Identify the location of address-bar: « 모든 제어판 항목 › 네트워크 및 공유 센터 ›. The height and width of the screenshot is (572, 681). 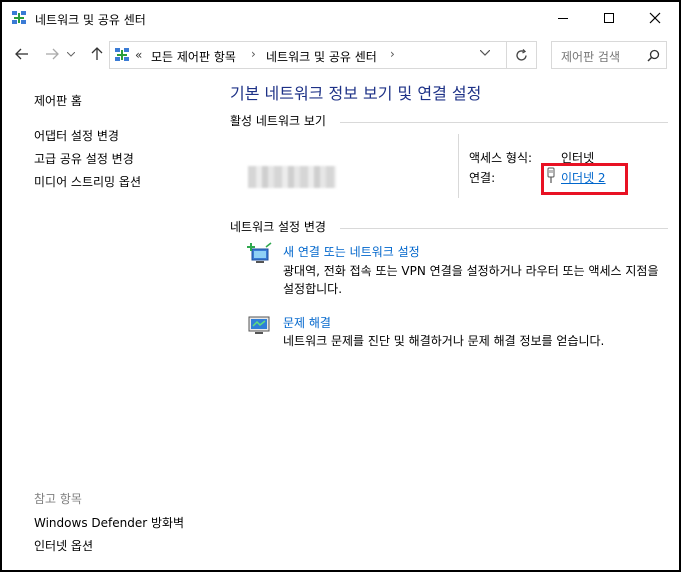
(308, 55).